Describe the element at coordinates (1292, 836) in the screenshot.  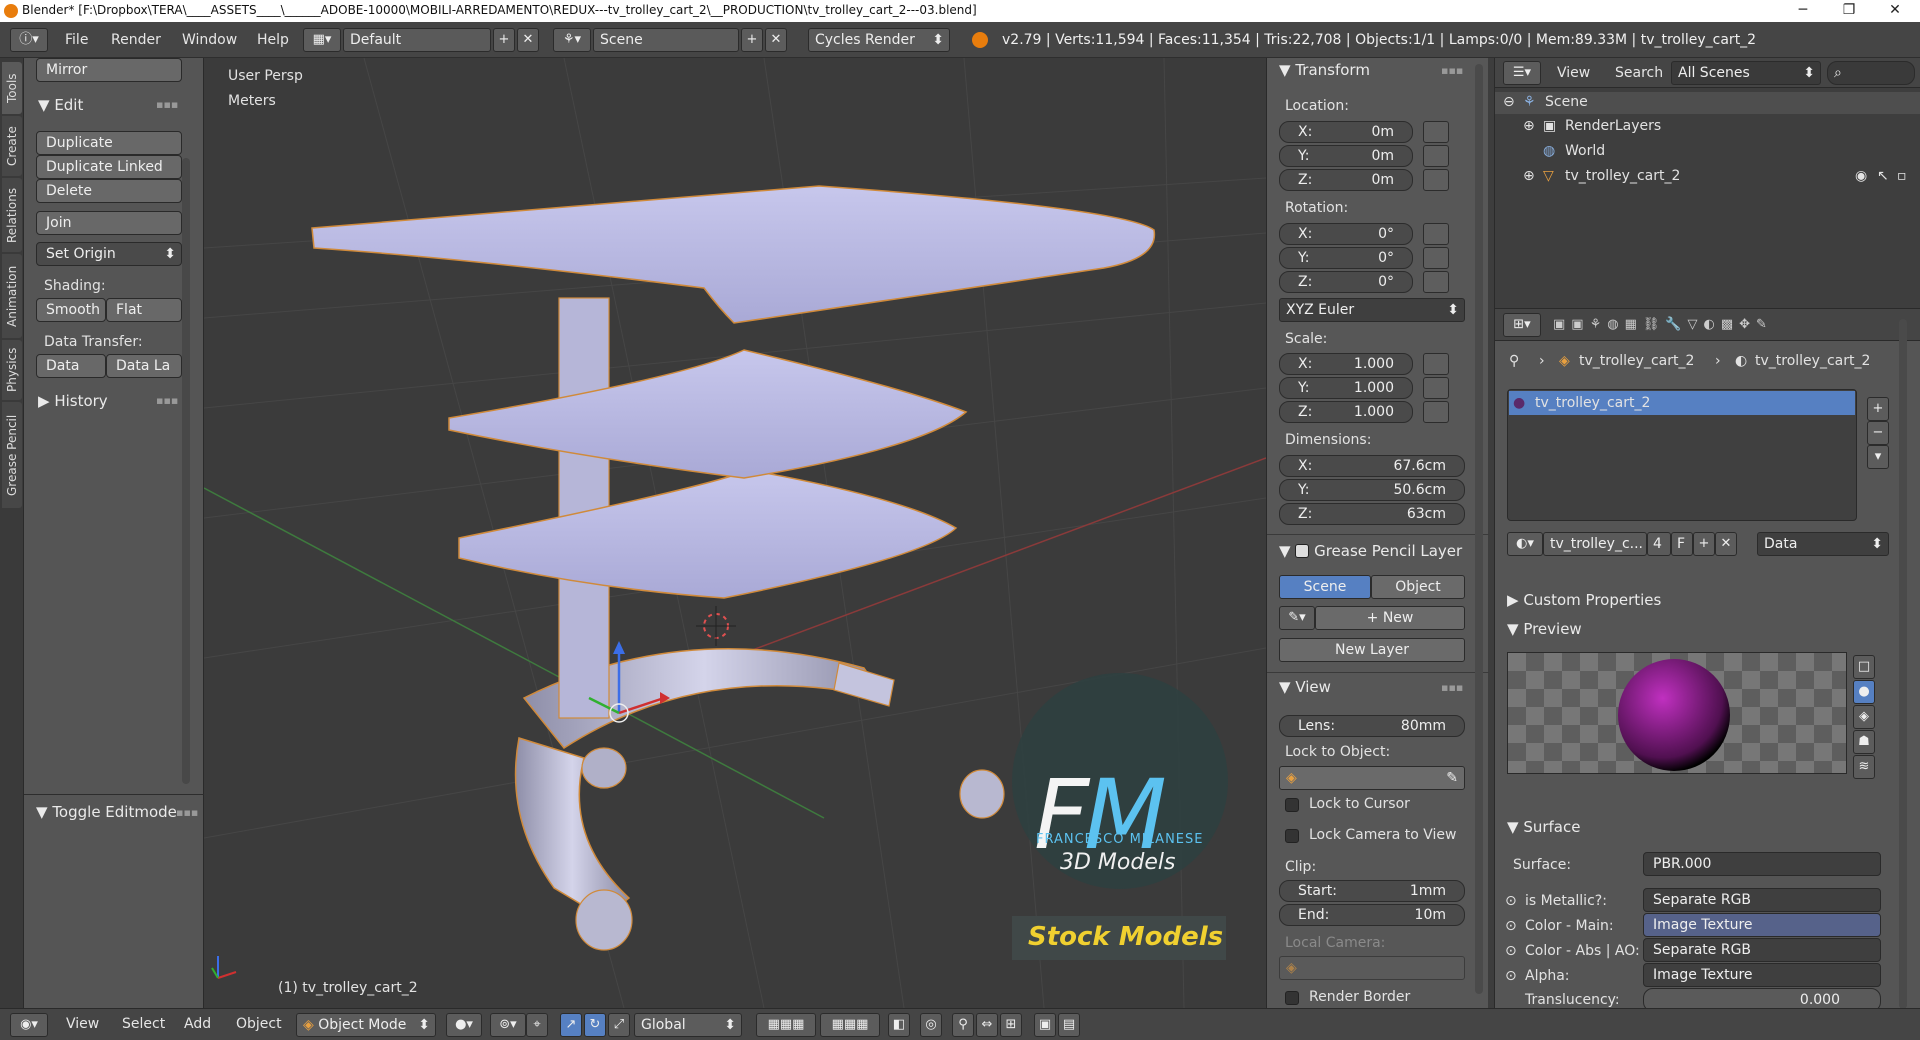
I see `lock-camera-checkbox` at that location.